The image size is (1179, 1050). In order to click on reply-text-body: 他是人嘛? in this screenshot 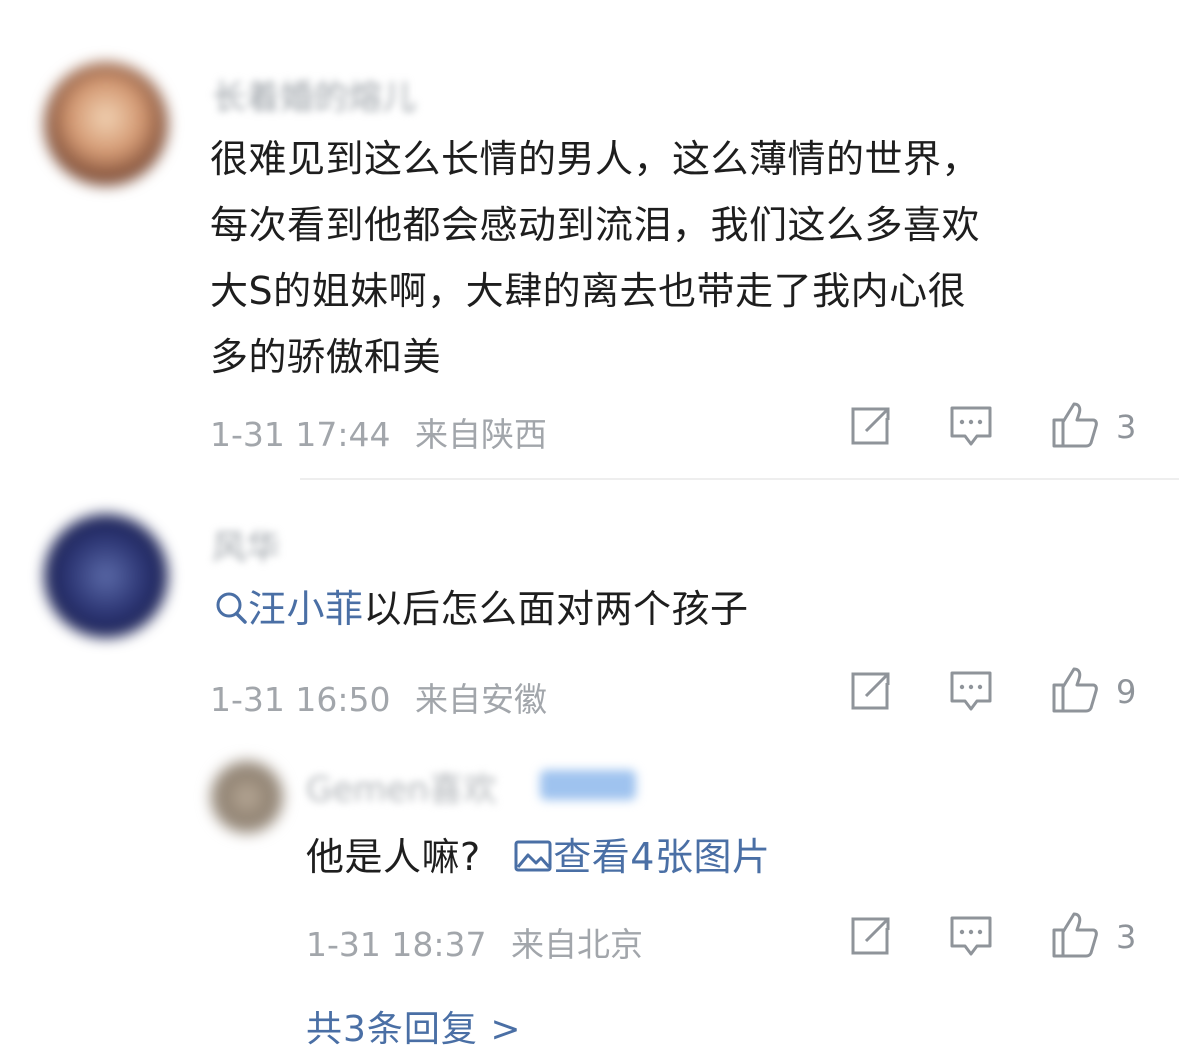, I will do `click(393, 857)`.